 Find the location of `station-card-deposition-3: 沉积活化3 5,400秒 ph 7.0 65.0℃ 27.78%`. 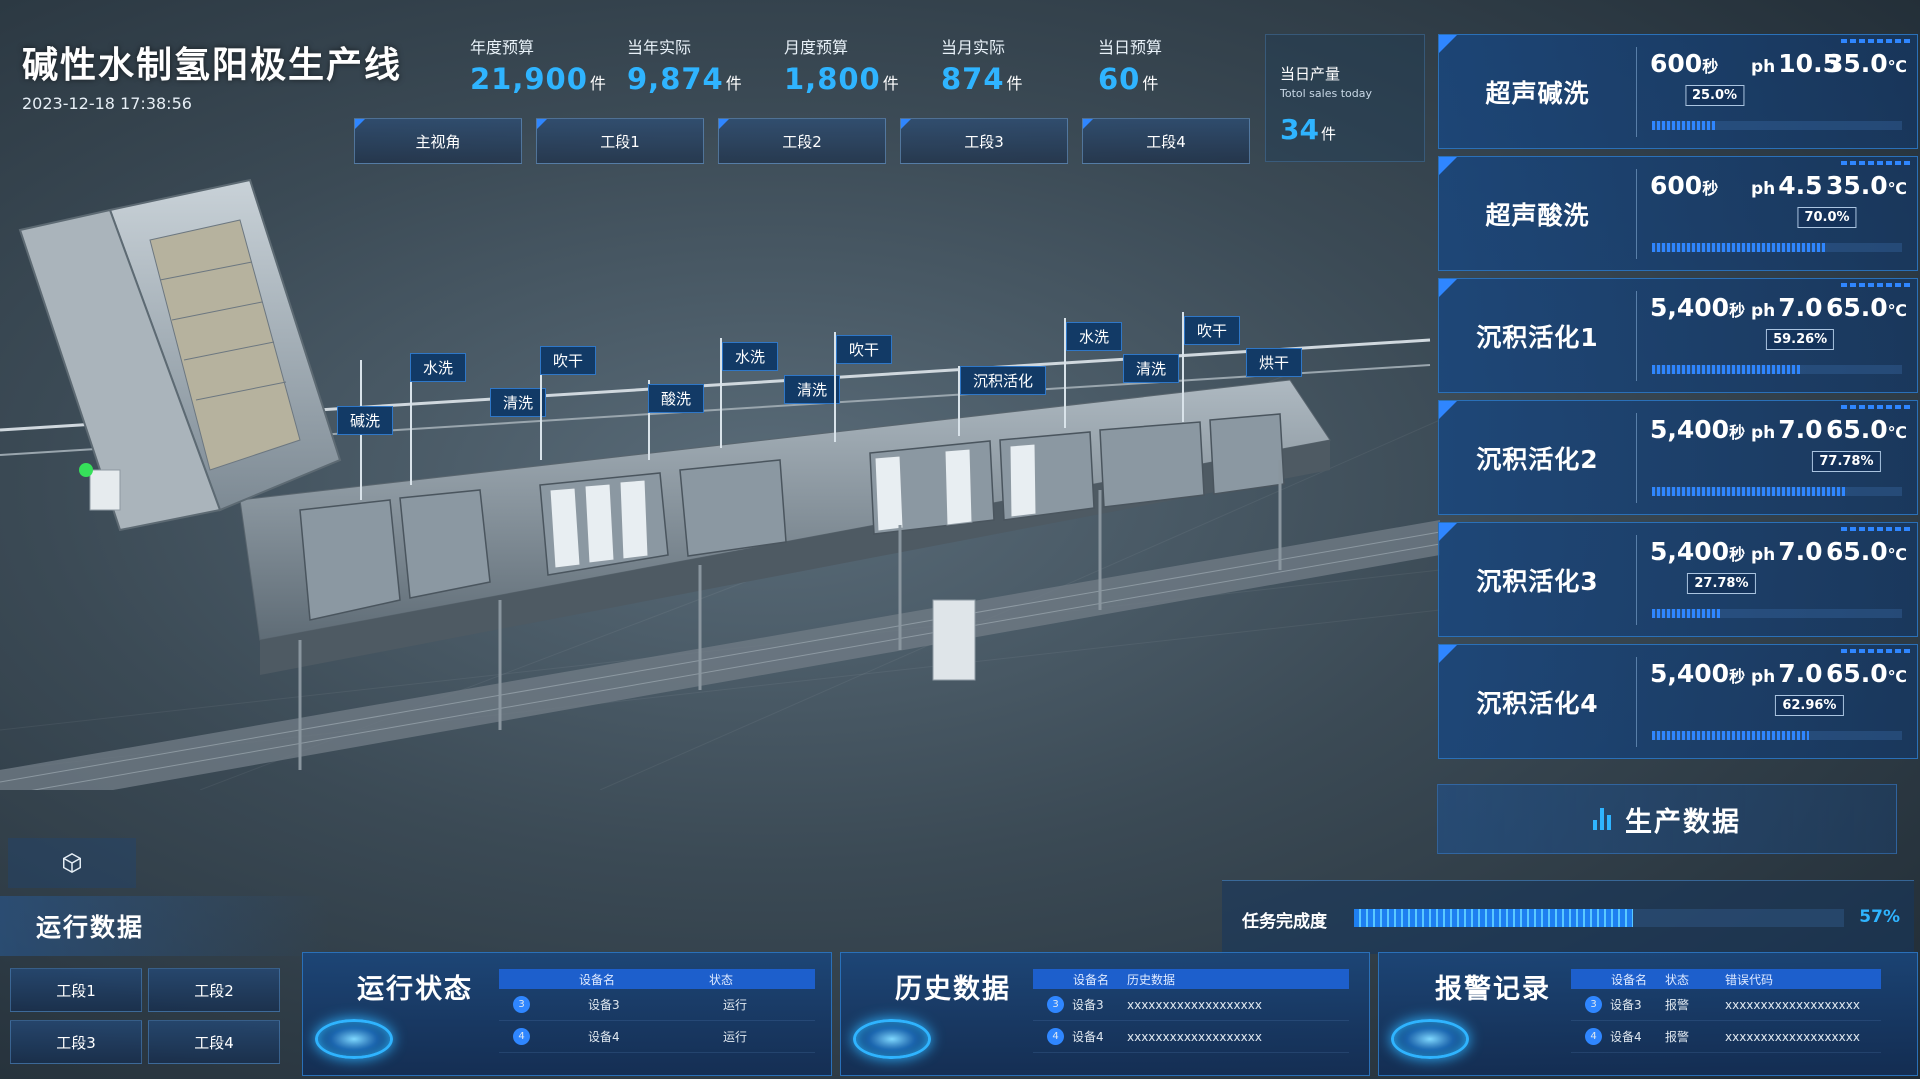

station-card-deposition-3: 沉积活化3 5,400秒 ph 7.0 65.0℃ 27.78% is located at coordinates (1678, 579).